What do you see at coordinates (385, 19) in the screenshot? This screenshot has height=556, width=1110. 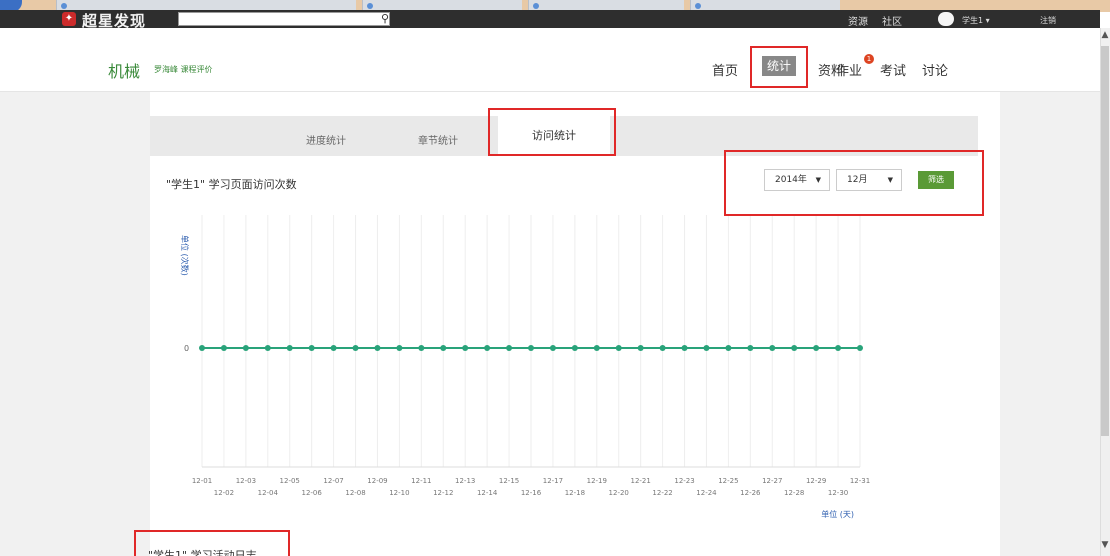 I see `search-icon: ⚲` at bounding box center [385, 19].